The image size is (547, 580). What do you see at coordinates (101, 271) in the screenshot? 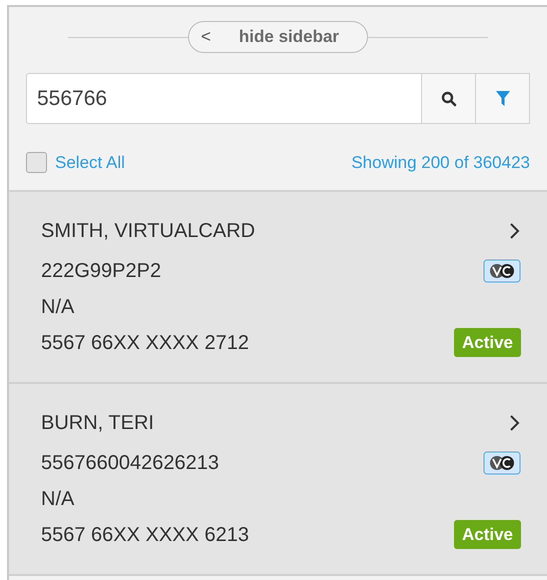
I see `account-id: 222G99P2P2` at bounding box center [101, 271].